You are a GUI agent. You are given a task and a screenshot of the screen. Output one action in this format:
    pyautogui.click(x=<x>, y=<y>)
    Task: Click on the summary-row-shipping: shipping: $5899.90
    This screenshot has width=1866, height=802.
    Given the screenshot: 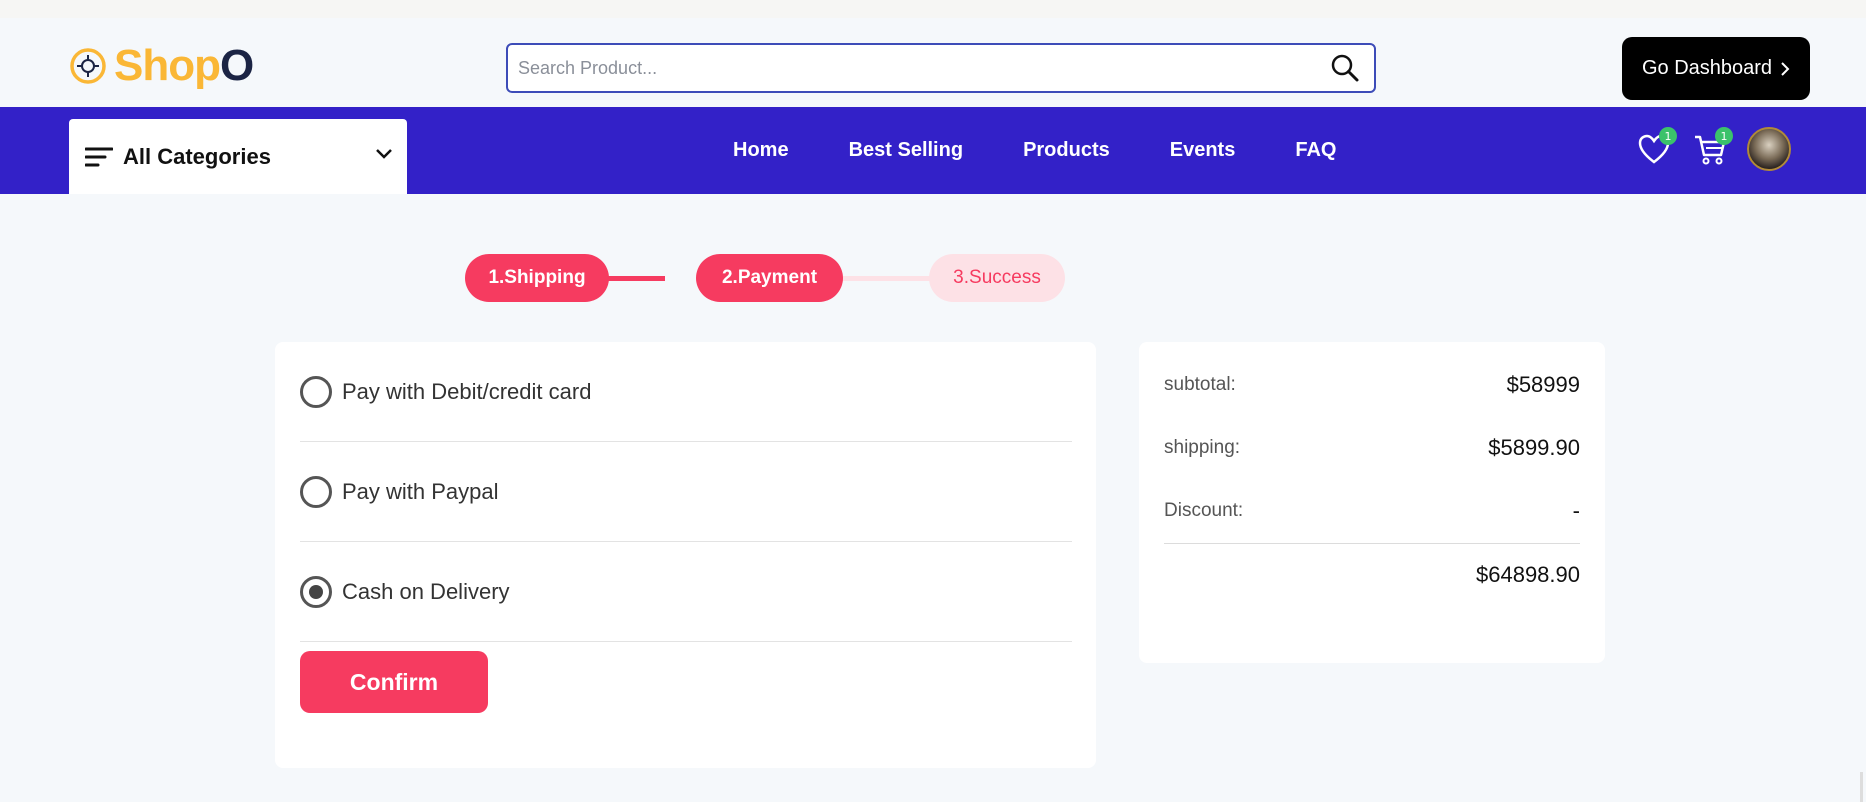 What is the action you would take?
    pyautogui.click(x=1372, y=448)
    